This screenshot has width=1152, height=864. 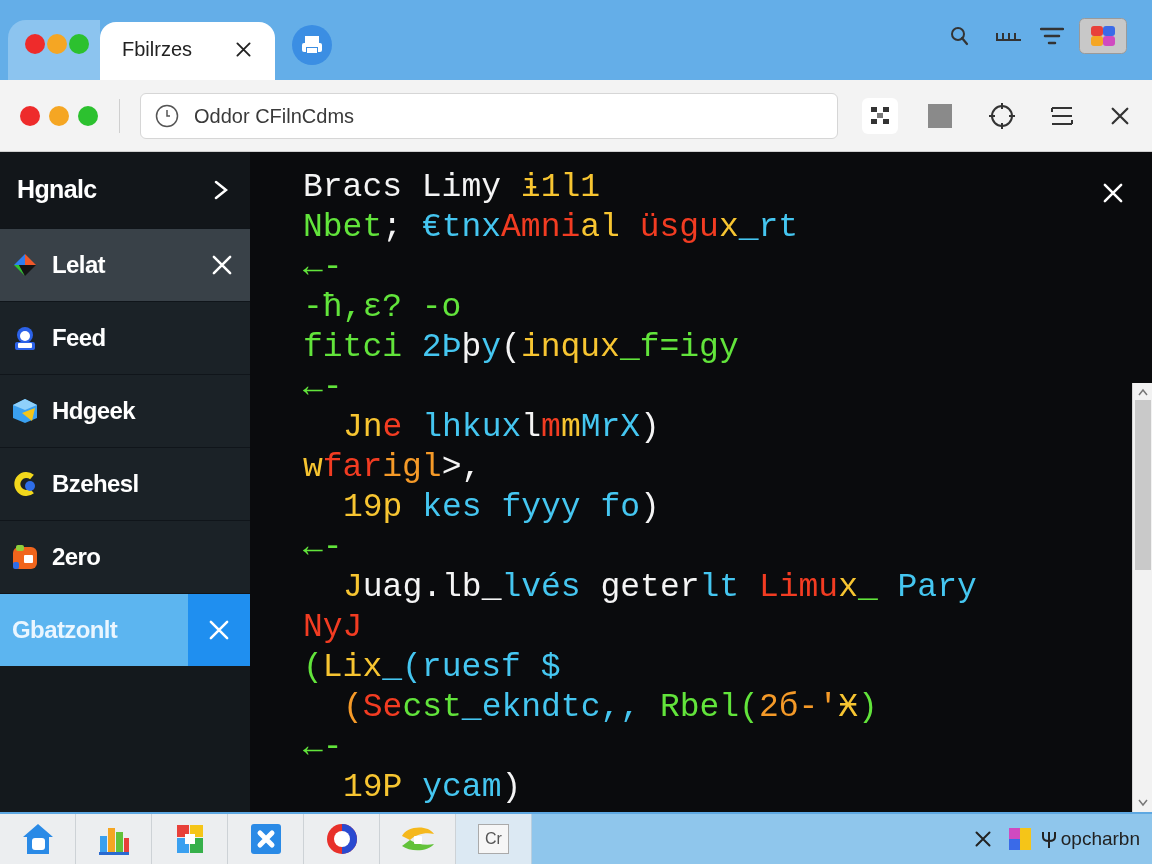 I want to click on ring-icon, so click(x=341, y=839).